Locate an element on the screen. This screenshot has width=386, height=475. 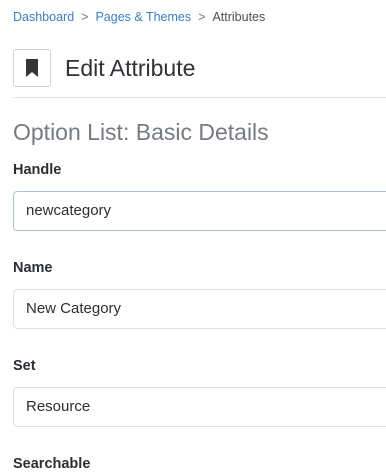
breadcrumb-current: Attributes is located at coordinates (239, 17).